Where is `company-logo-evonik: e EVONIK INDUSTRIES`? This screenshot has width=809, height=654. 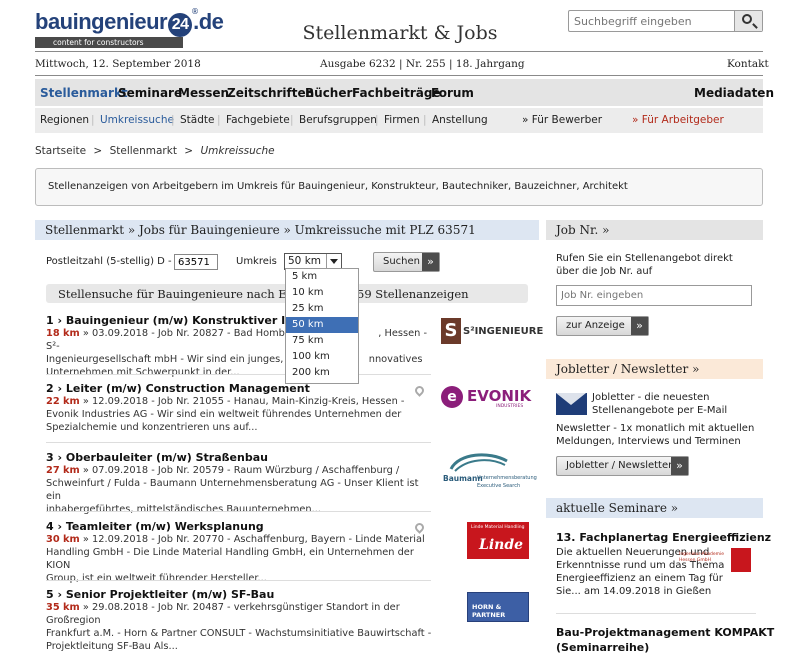 company-logo-evonik: e EVONIK INDUSTRIES is located at coordinates (486, 399).